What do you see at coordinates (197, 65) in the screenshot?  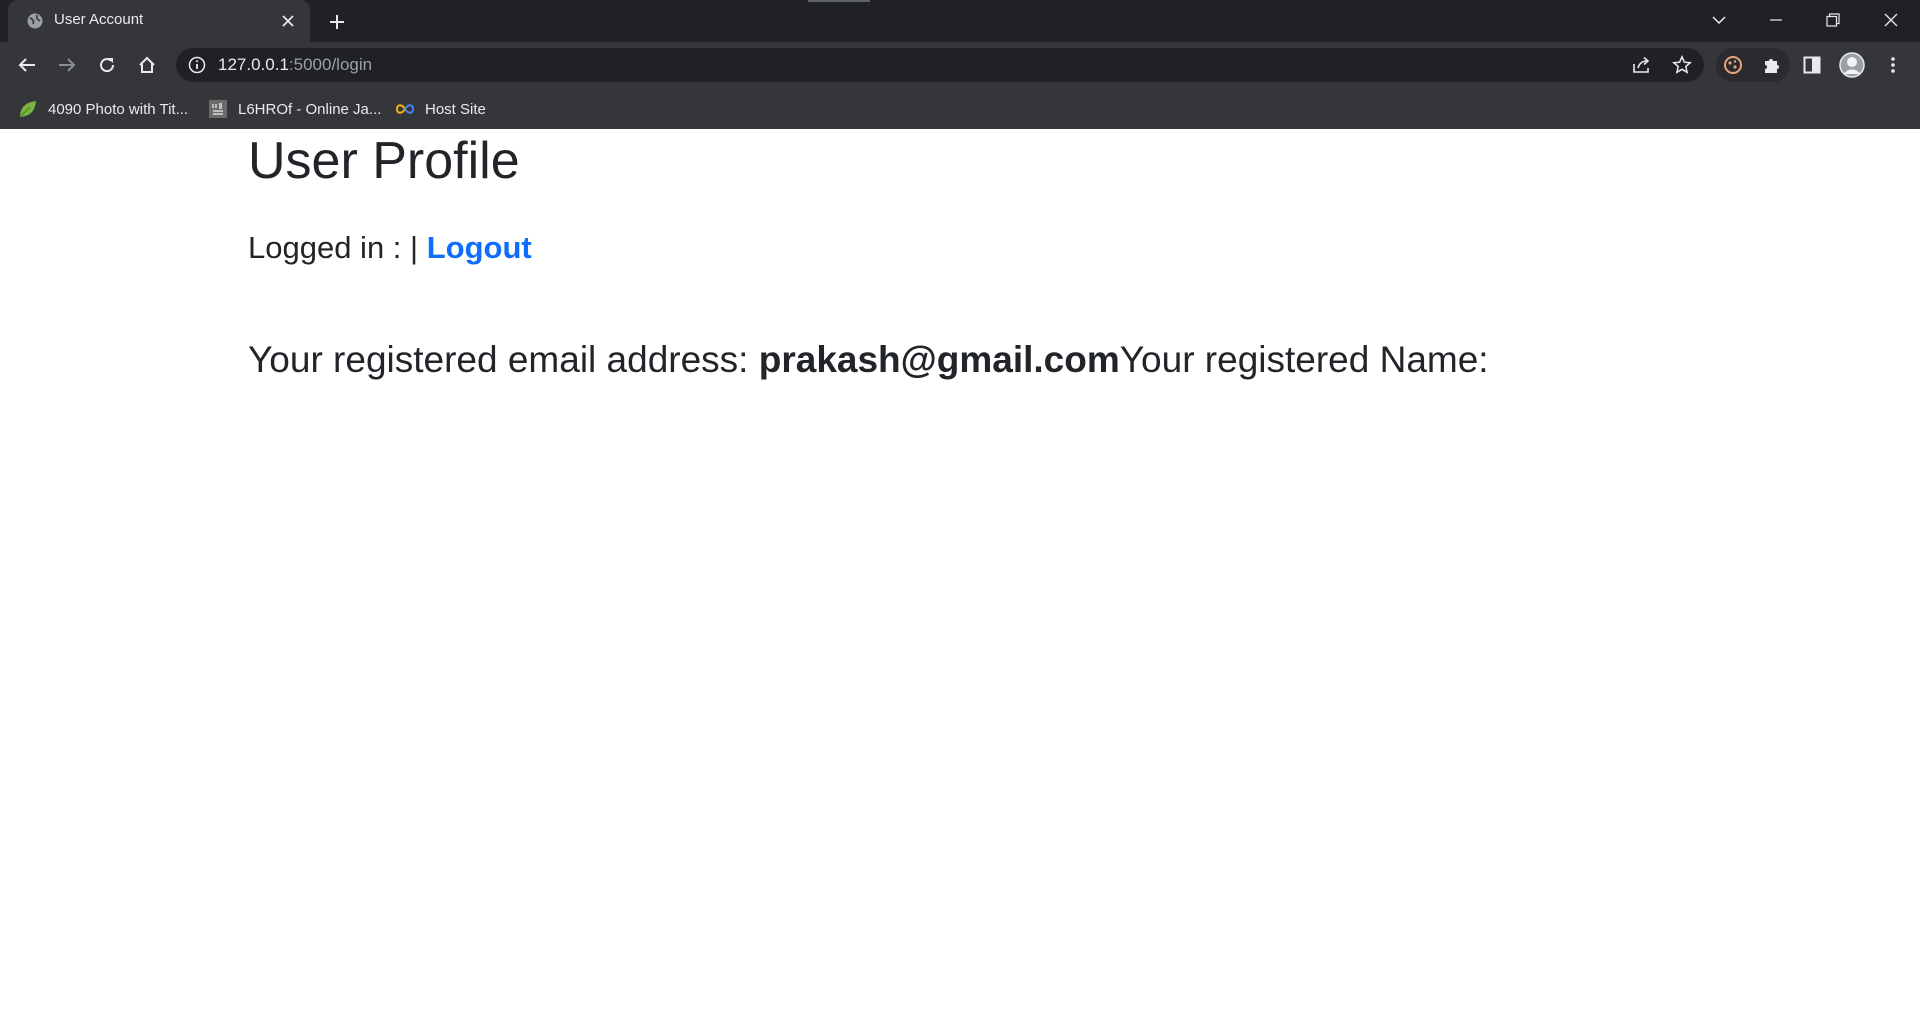 I see `site-info-icon` at bounding box center [197, 65].